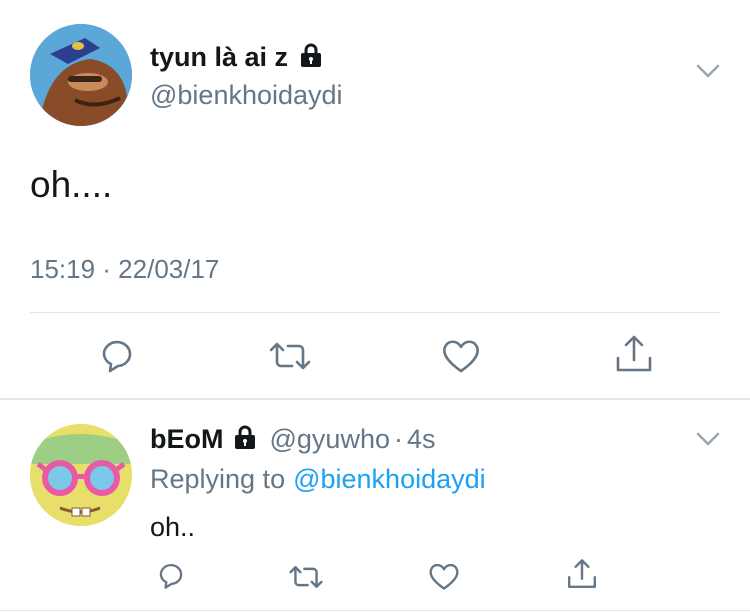 The height and width of the screenshot is (613, 750). Describe the element at coordinates (421, 439) in the screenshot. I see `reply-timestamp: 4s` at that location.